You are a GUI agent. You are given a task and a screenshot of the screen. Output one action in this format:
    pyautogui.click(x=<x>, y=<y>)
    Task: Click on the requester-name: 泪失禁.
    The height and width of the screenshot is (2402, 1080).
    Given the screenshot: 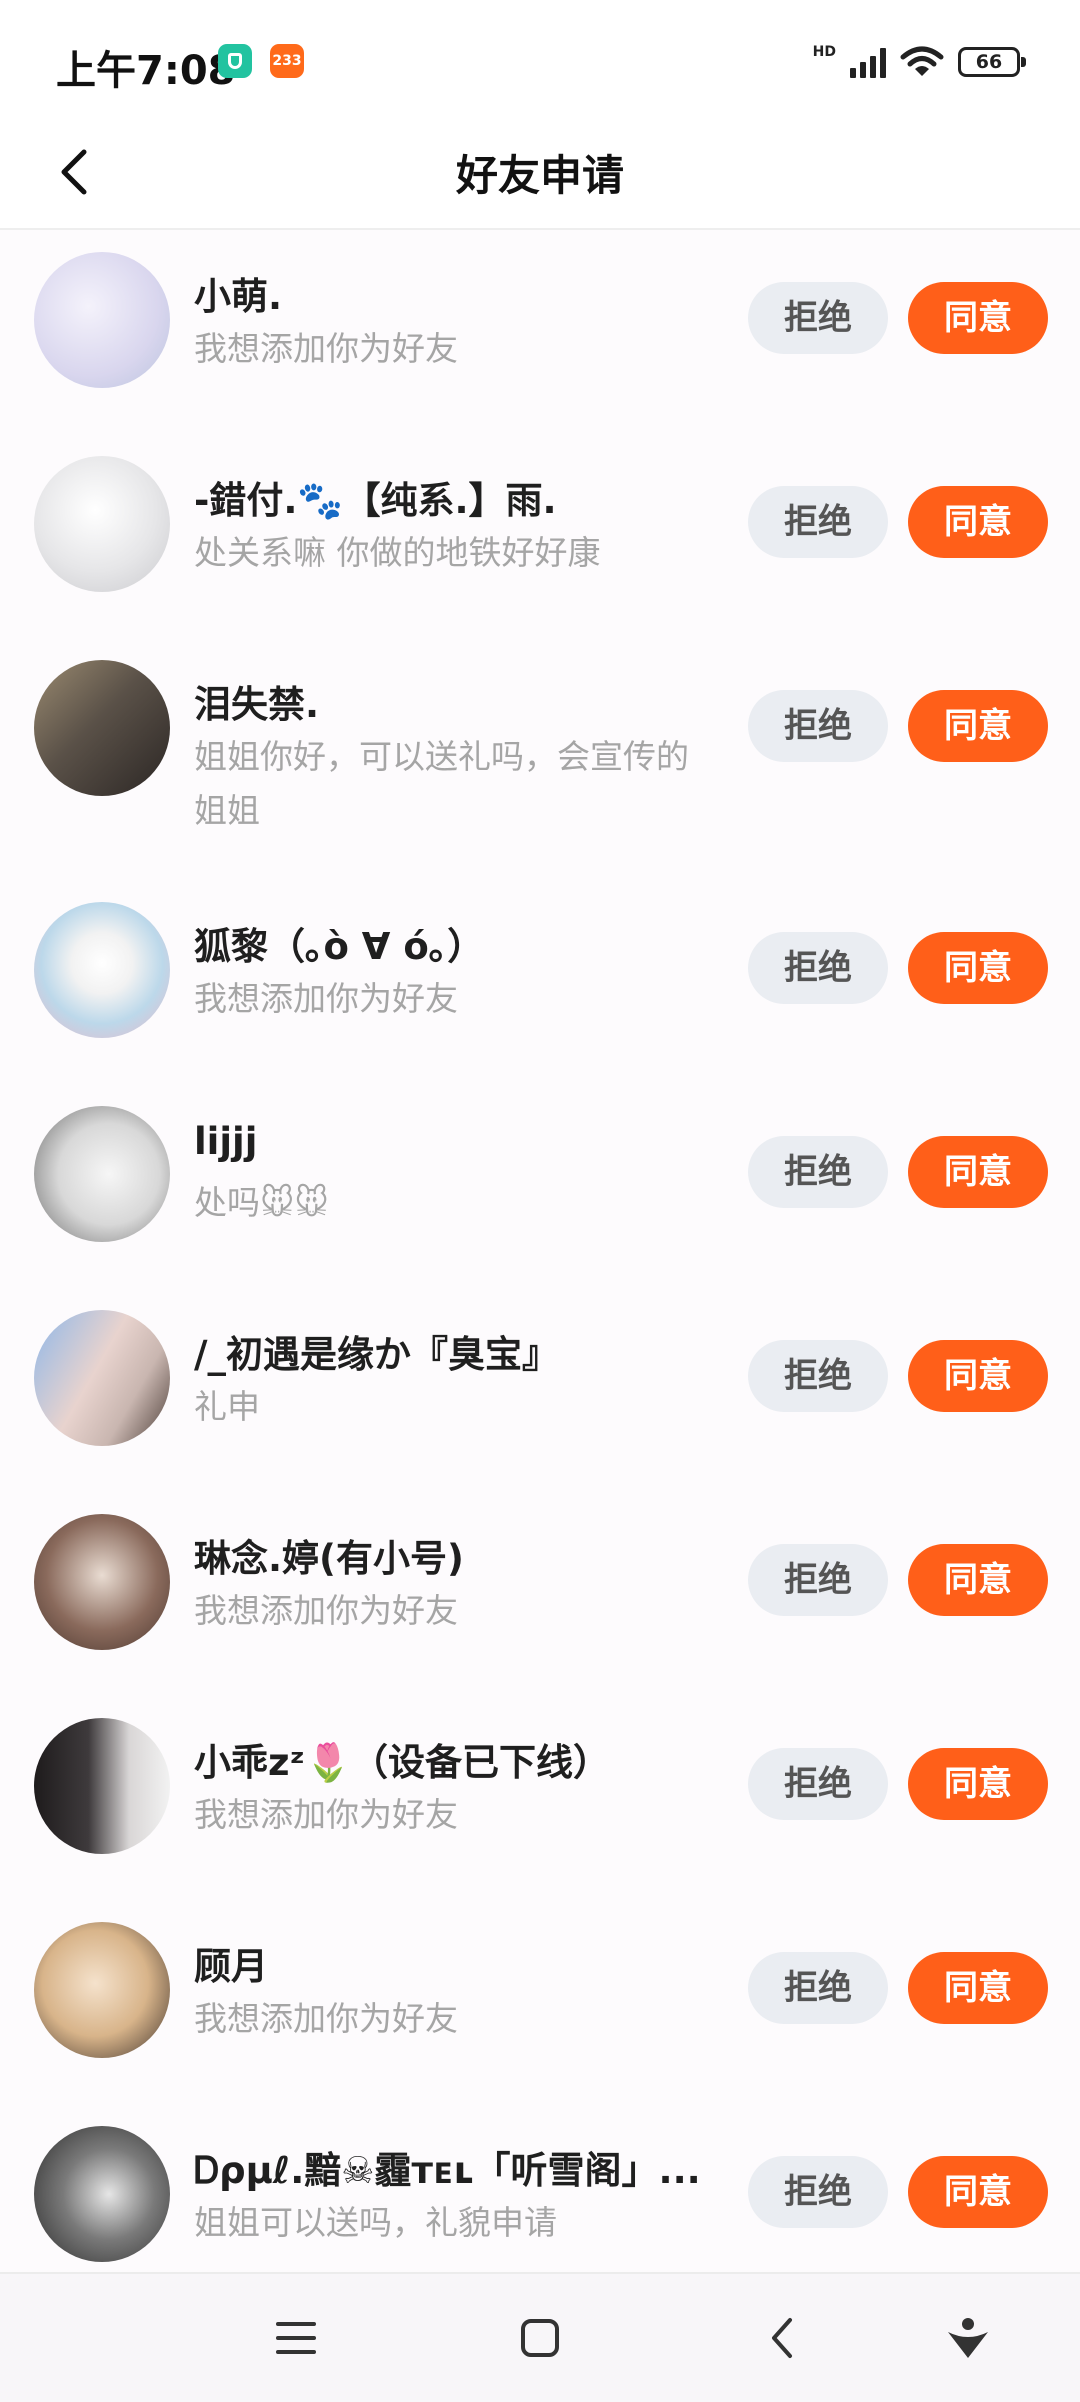 What is the action you would take?
    pyautogui.click(x=257, y=704)
    